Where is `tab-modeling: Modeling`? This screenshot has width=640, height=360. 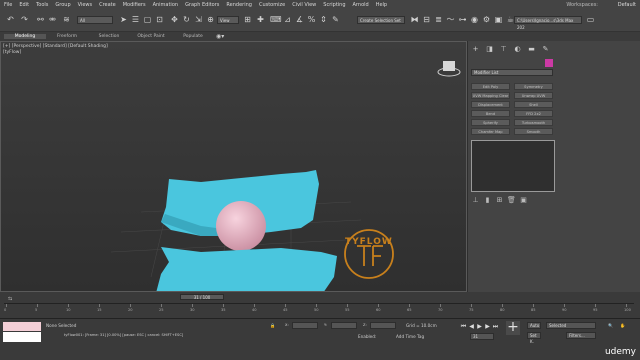
tab-modeling: Modeling is located at coordinates (25, 36).